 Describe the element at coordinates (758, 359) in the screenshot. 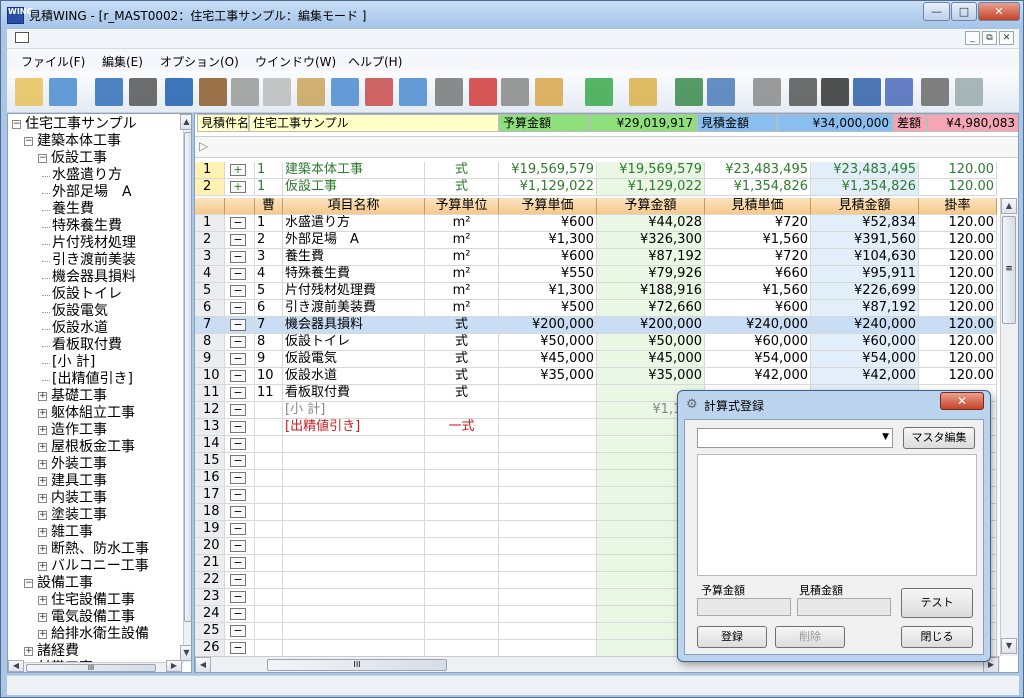

I see `estimate-price: ¥54,000` at that location.